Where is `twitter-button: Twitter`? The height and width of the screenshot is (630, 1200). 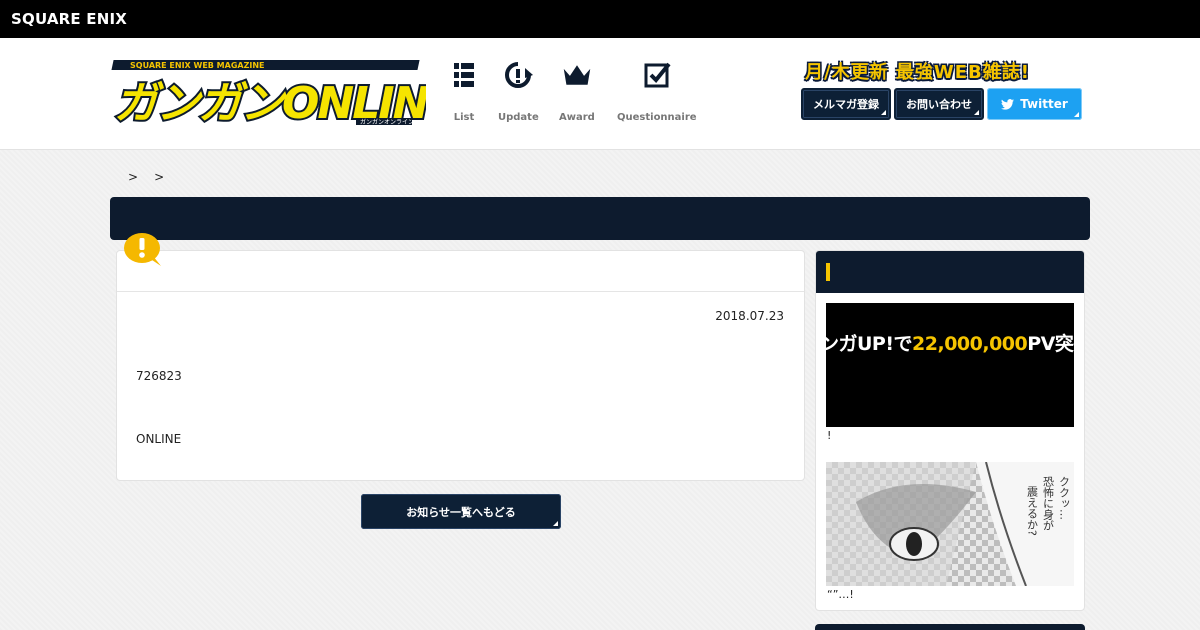 twitter-button: Twitter is located at coordinates (1034, 104).